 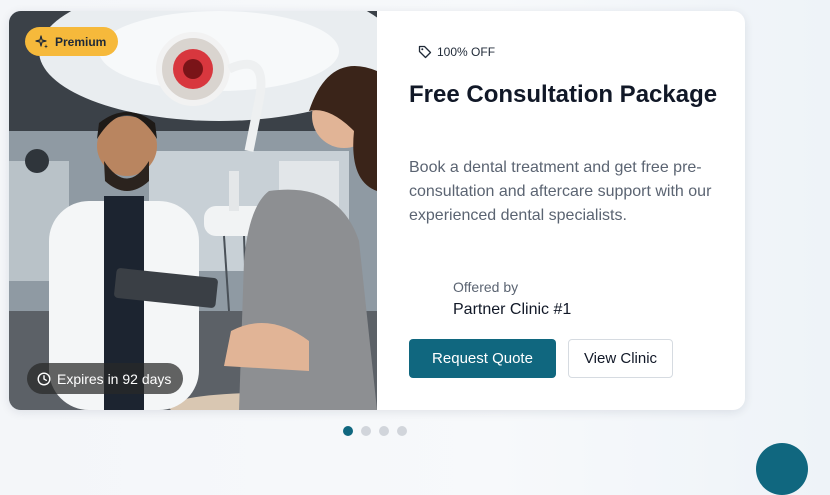 I want to click on offer-title: Free Consultation Package, so click(x=563, y=94).